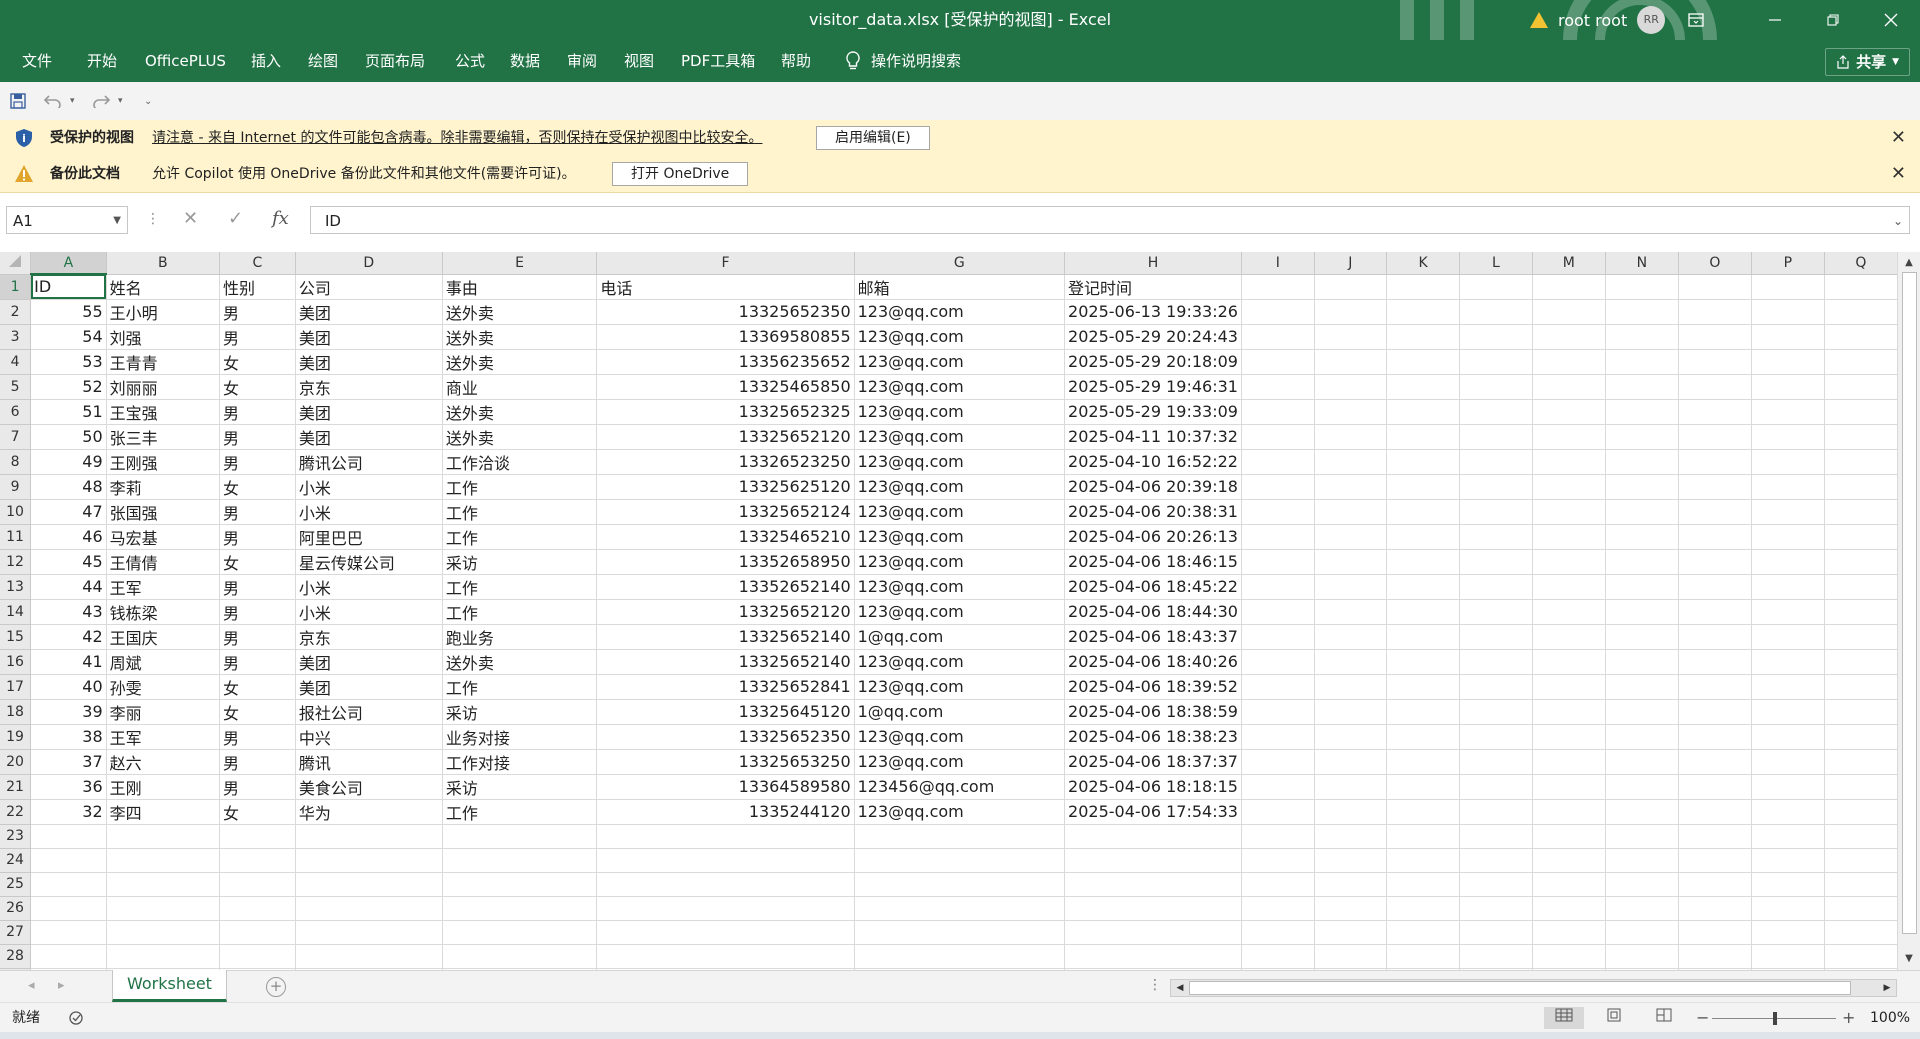 The height and width of the screenshot is (1039, 1920). I want to click on cell: 13325645120, so click(725, 712).